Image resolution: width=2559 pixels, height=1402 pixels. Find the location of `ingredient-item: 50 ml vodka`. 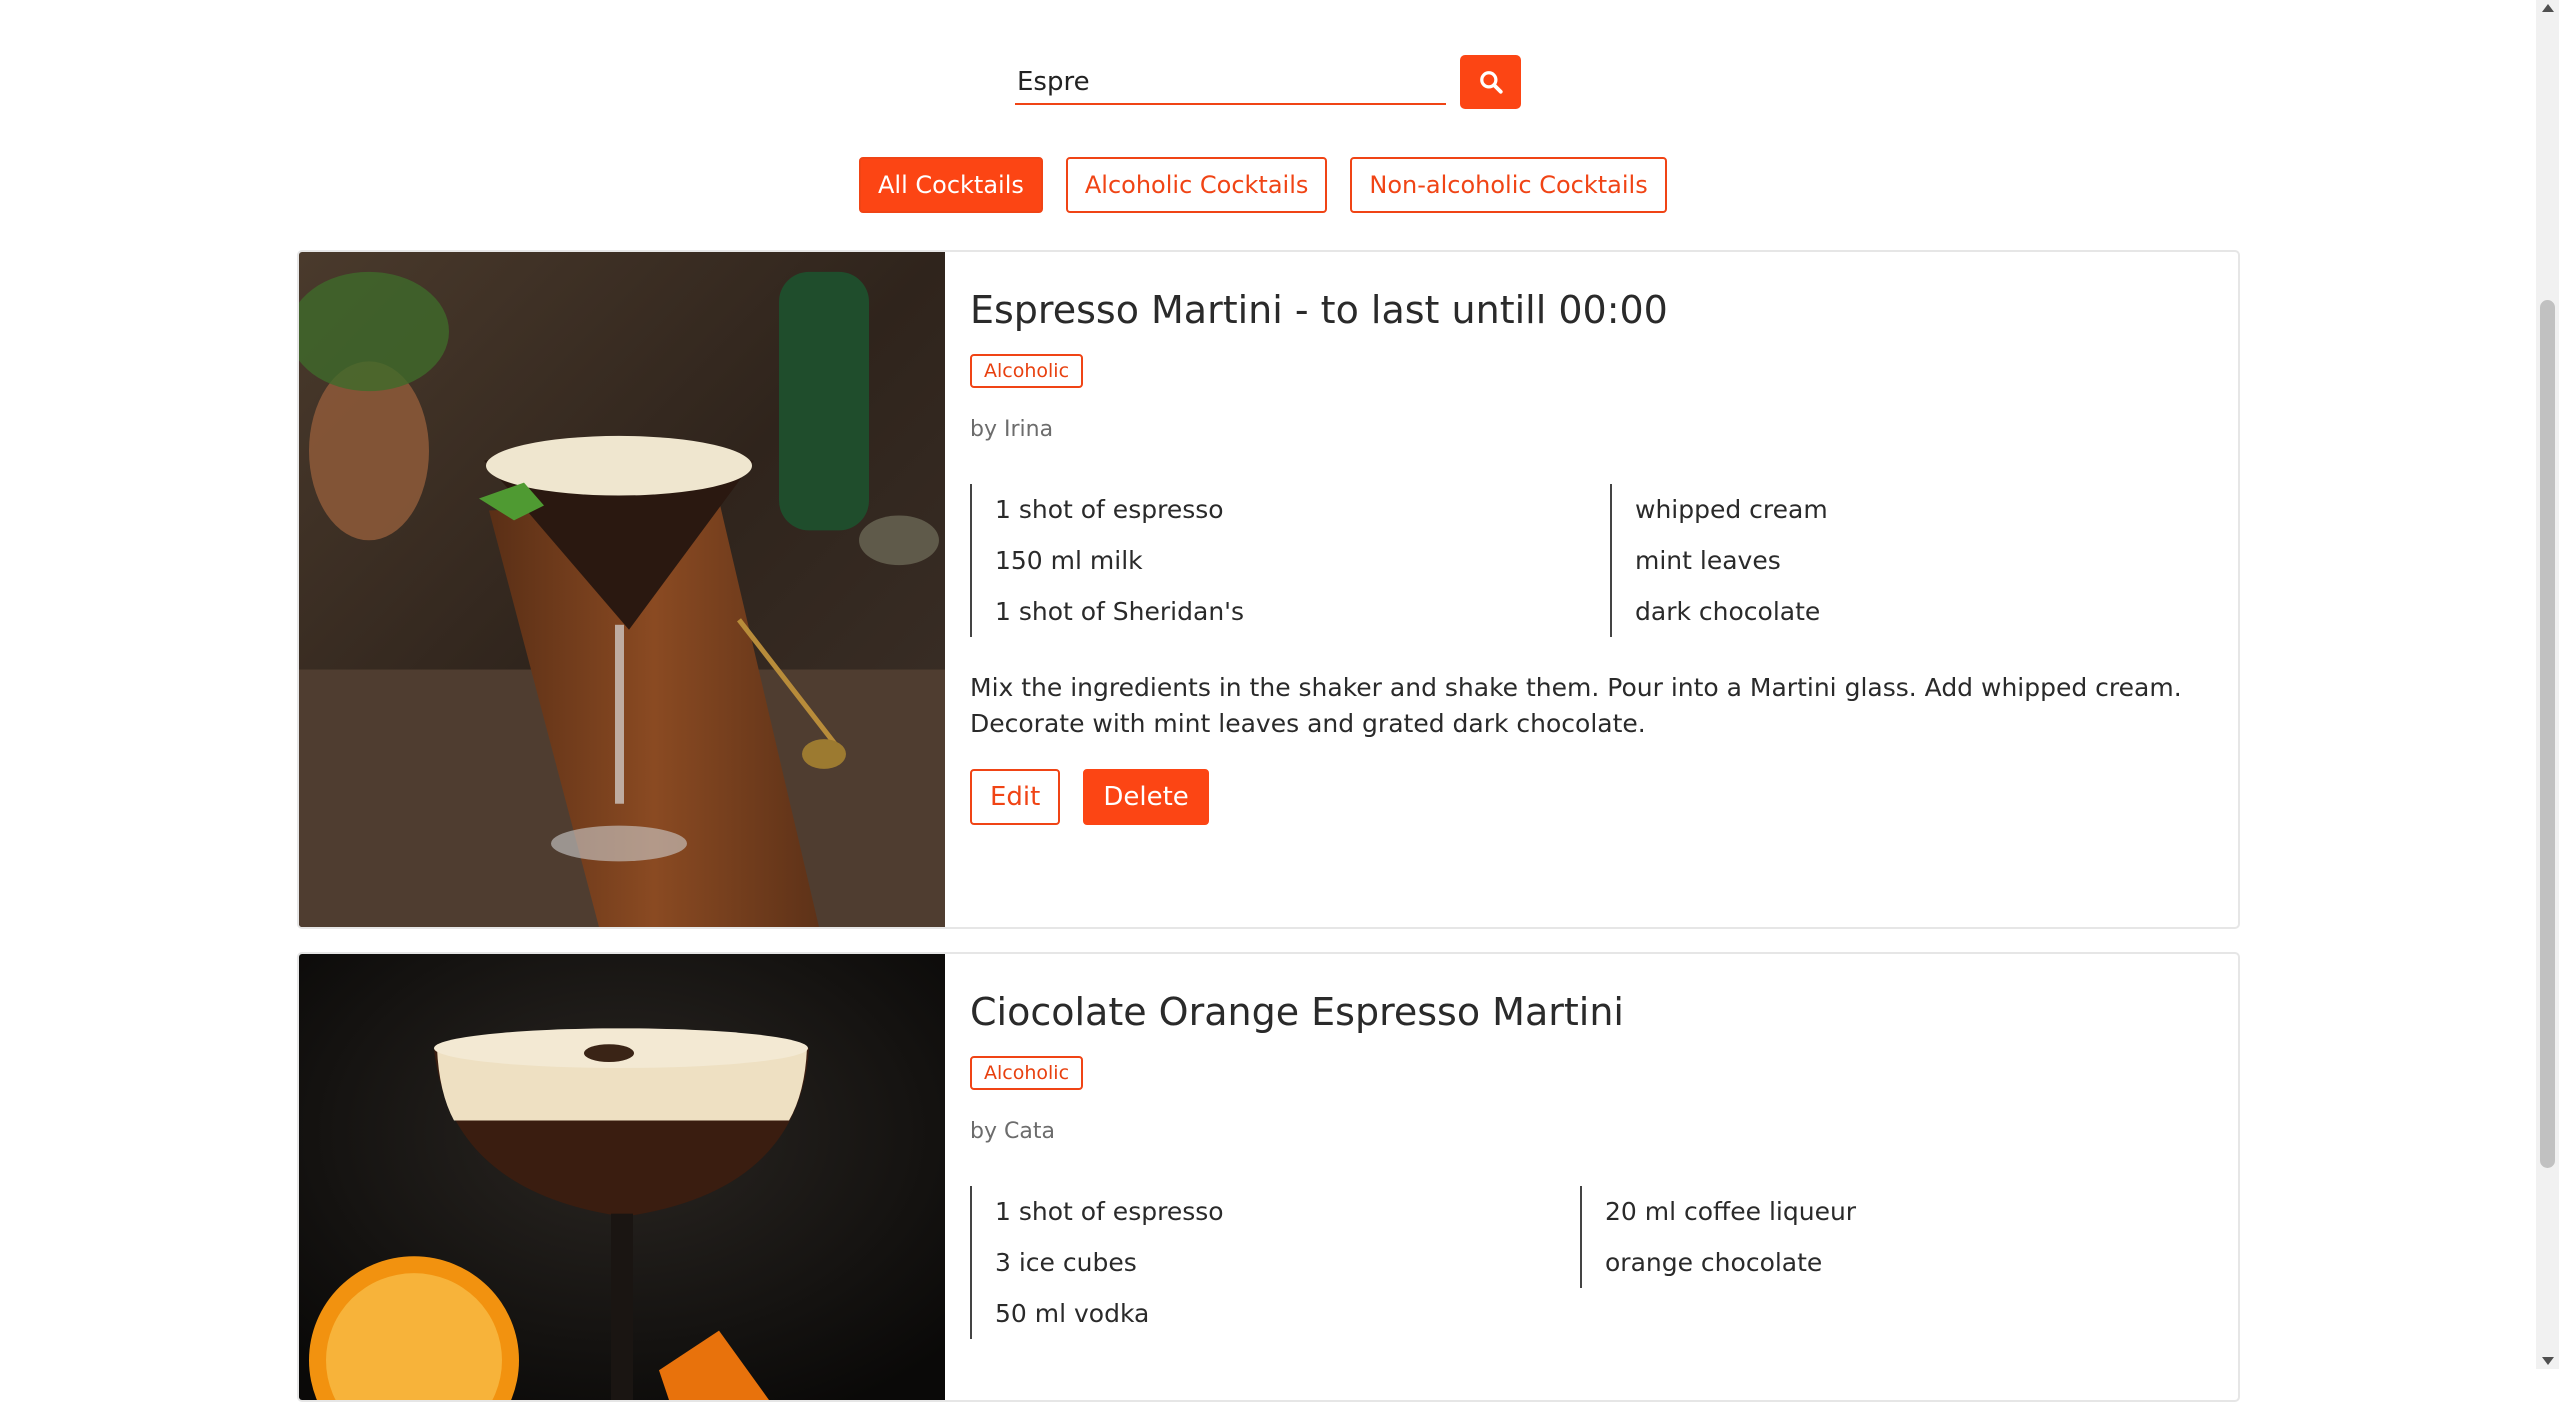

ingredient-item: 50 ml vodka is located at coordinates (1072, 1313).